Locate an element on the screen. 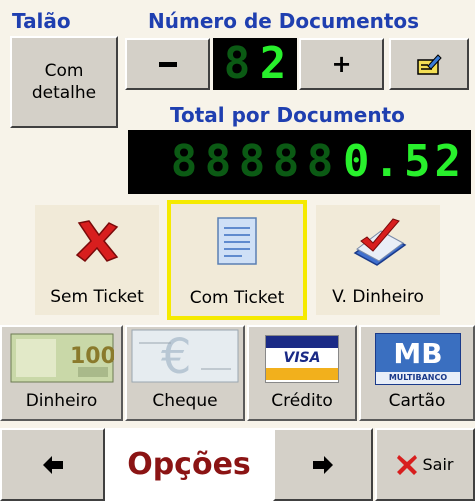 Image resolution: width=475 pixels, height=501 pixels. ticket-option-label: V. Dinheiro is located at coordinates (378, 297).